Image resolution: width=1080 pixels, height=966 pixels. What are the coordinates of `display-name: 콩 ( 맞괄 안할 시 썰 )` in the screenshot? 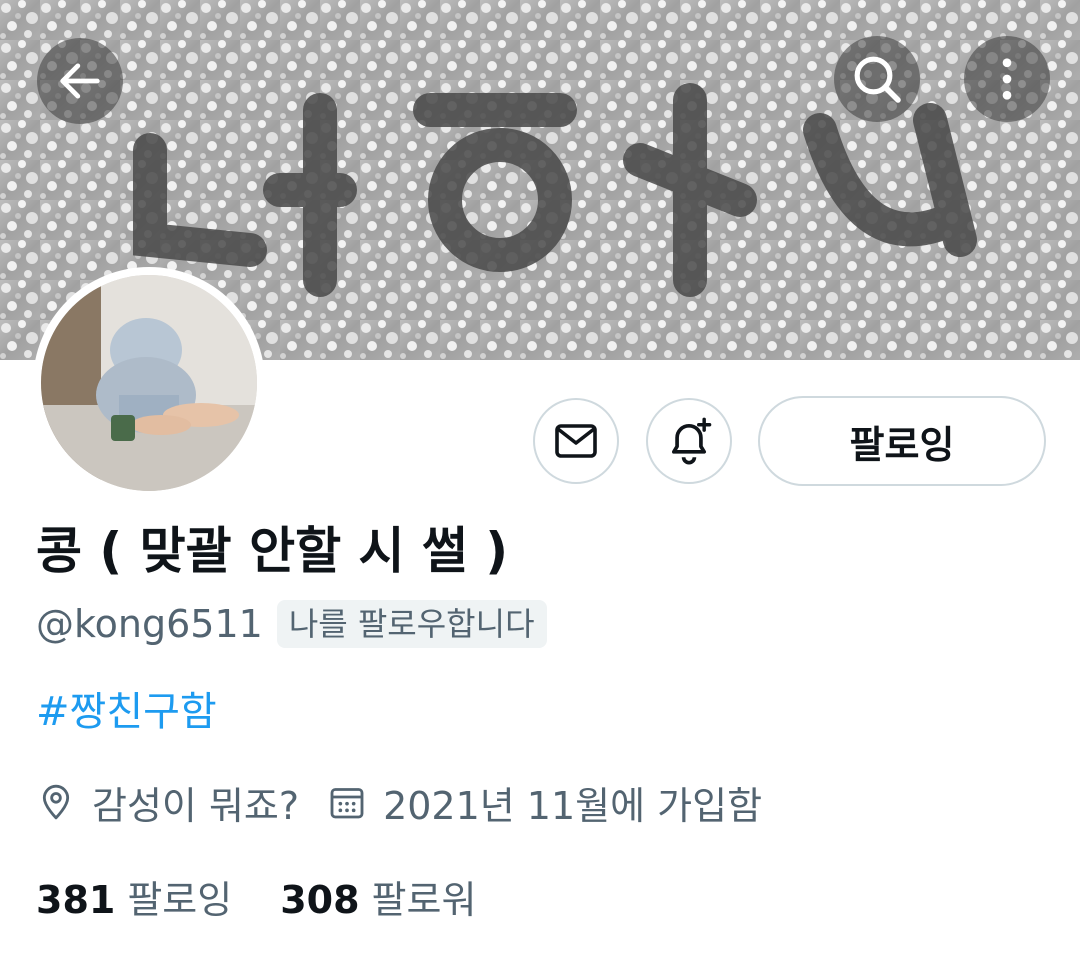 It's located at (272, 551).